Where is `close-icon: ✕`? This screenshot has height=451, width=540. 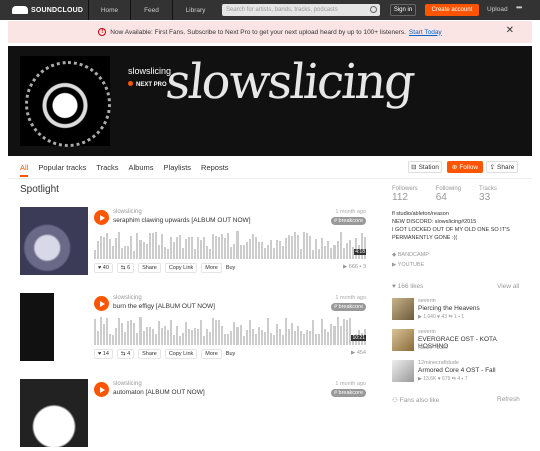
close-icon: ✕ is located at coordinates (510, 30).